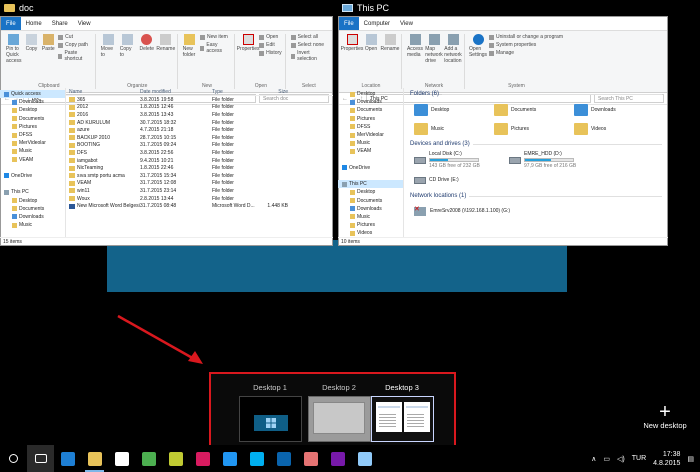 The image size is (700, 472). What do you see at coordinates (606, 459) in the screenshot?
I see `network-icon: ▭` at bounding box center [606, 459].